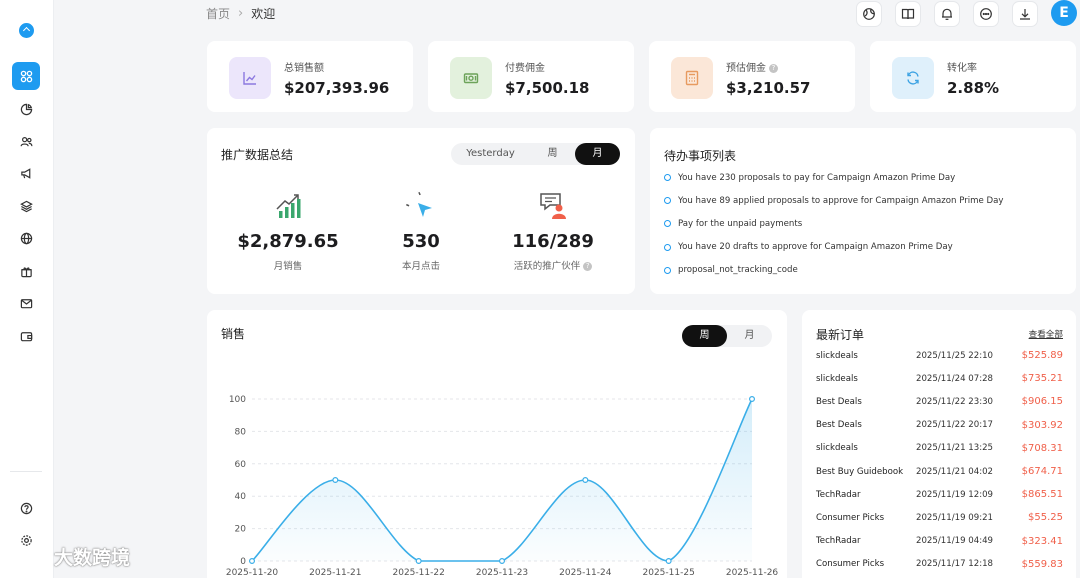 This screenshot has width=1080, height=578. Describe the element at coordinates (26, 30) in the screenshot. I see `logo` at that location.